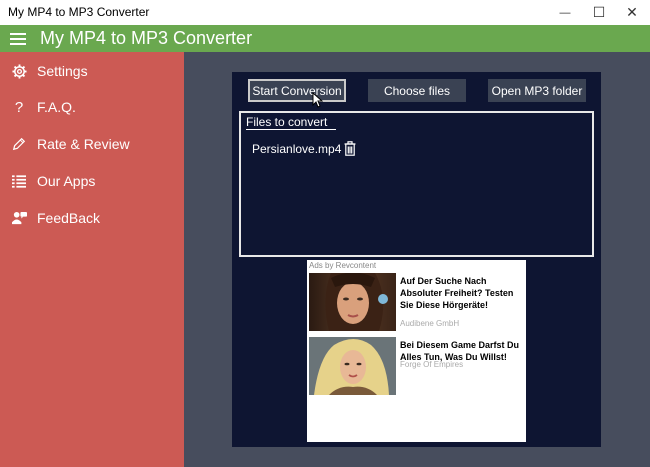 The width and height of the screenshot is (650, 467). Describe the element at coordinates (66, 181) in the screenshot. I see `sidebar-item-label: Our Apps` at that location.